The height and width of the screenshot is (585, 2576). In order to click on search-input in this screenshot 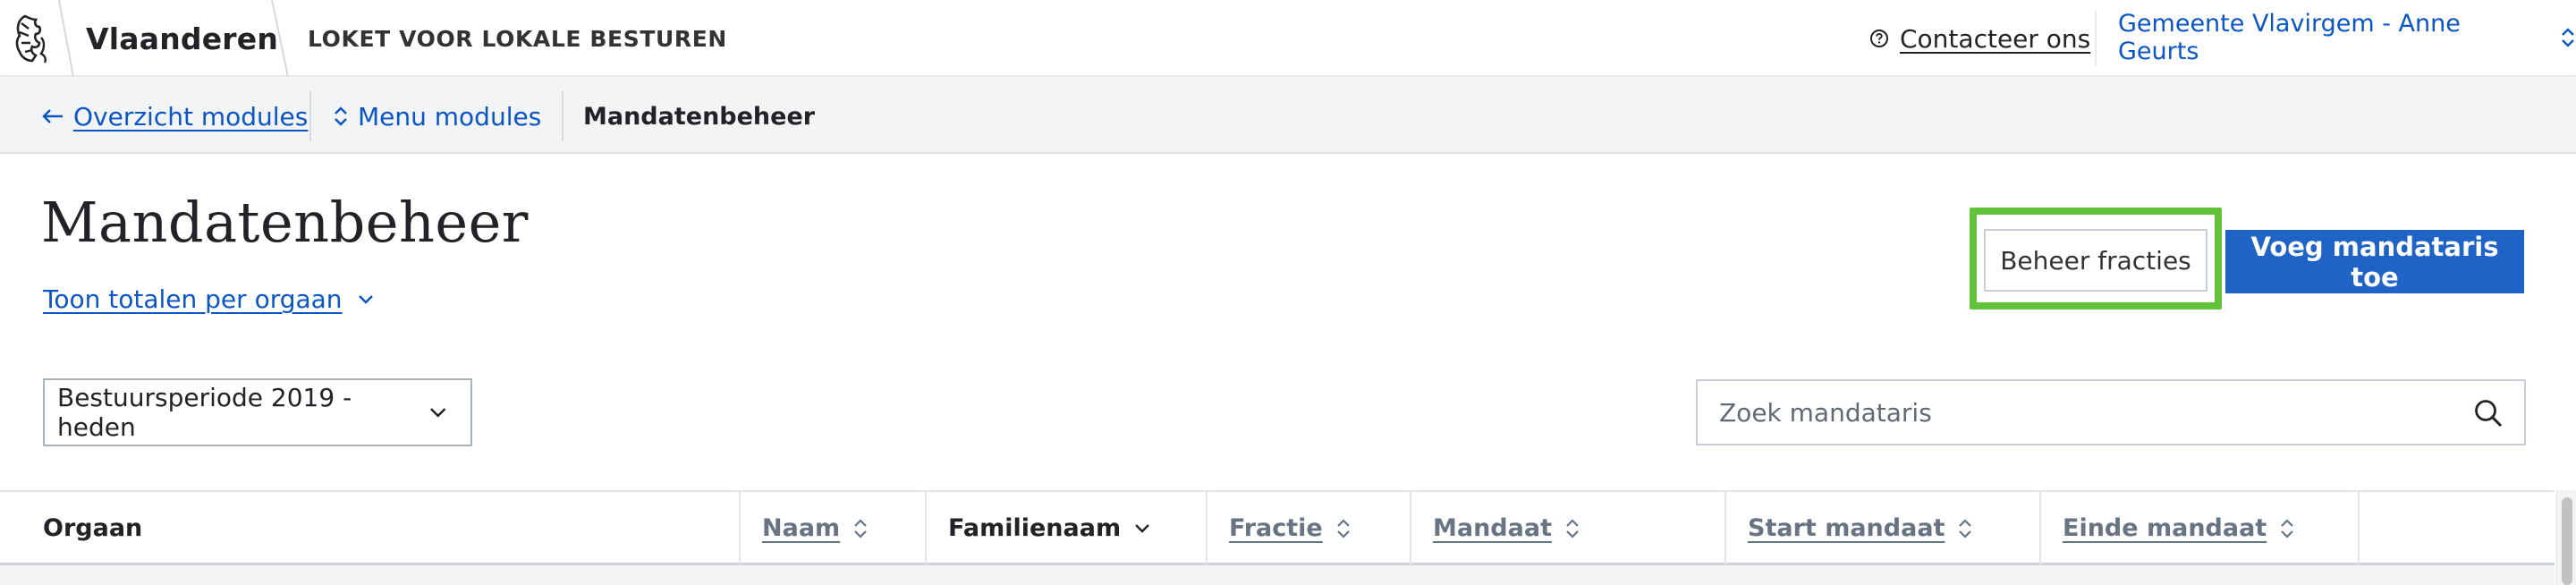, I will do `click(2073, 412)`.